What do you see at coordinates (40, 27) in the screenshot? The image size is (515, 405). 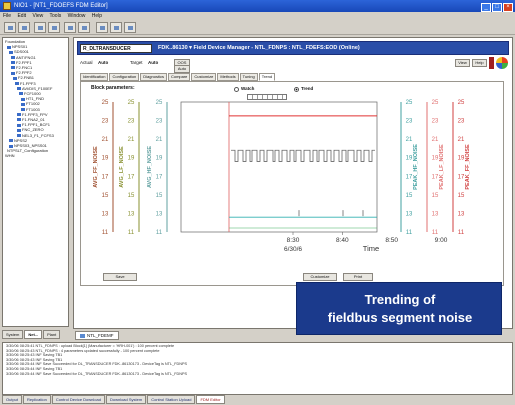 I see `save-icon` at bounding box center [40, 27].